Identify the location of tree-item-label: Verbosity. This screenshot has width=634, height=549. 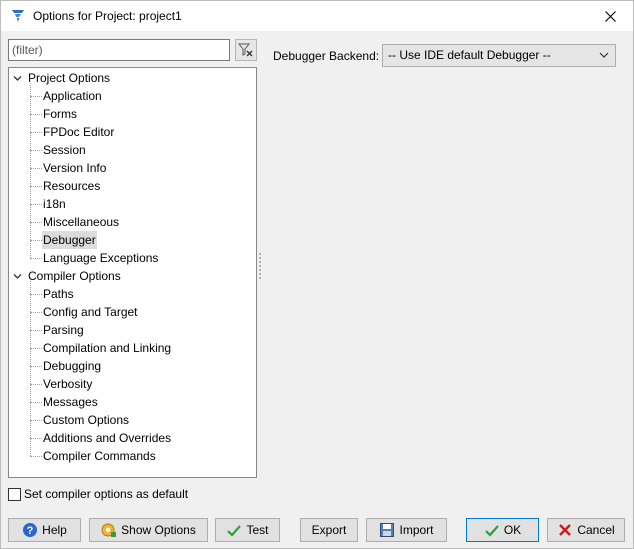
(68, 384).